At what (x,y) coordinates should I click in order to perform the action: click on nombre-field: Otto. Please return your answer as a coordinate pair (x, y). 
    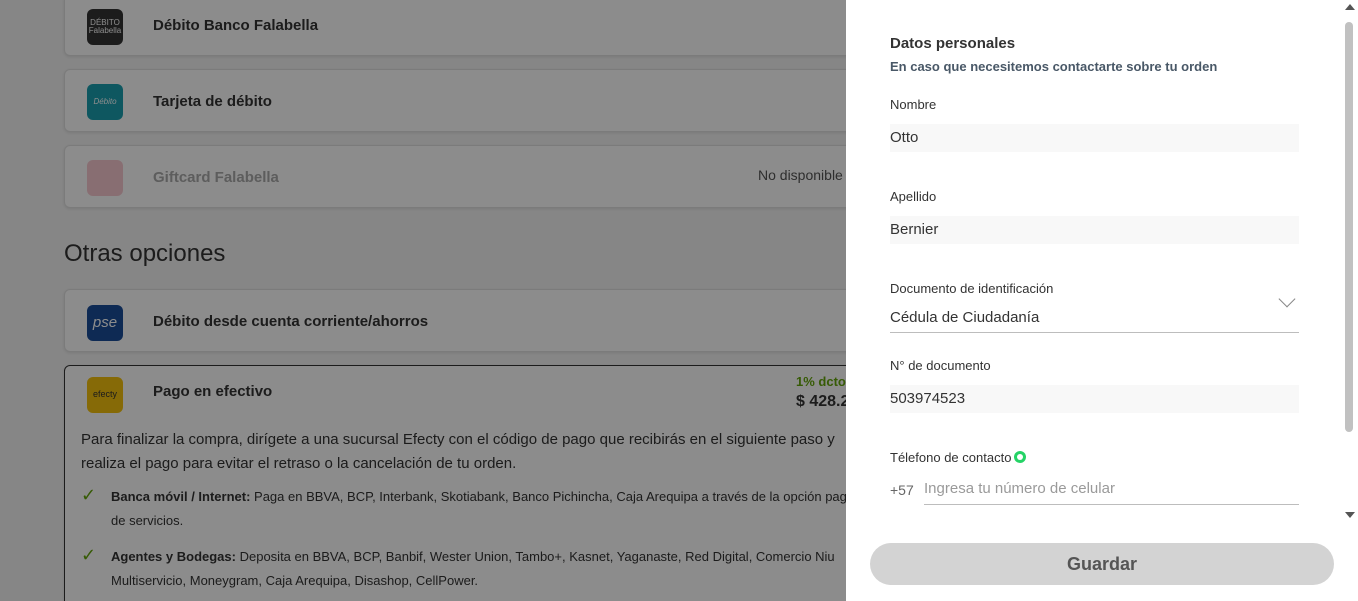
    Looking at the image, I should click on (1094, 138).